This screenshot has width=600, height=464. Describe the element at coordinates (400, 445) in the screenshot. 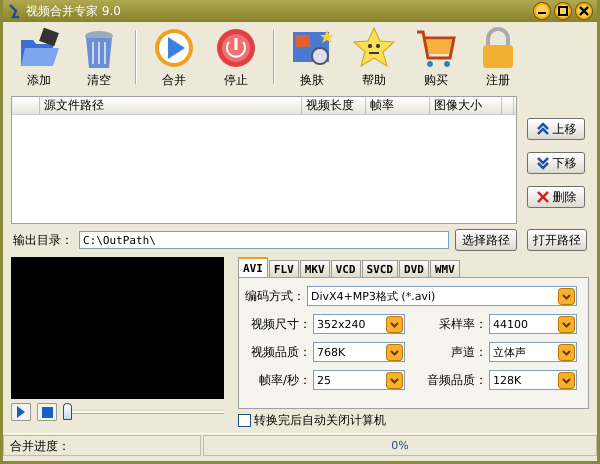

I see `progress-text: 0%` at that location.